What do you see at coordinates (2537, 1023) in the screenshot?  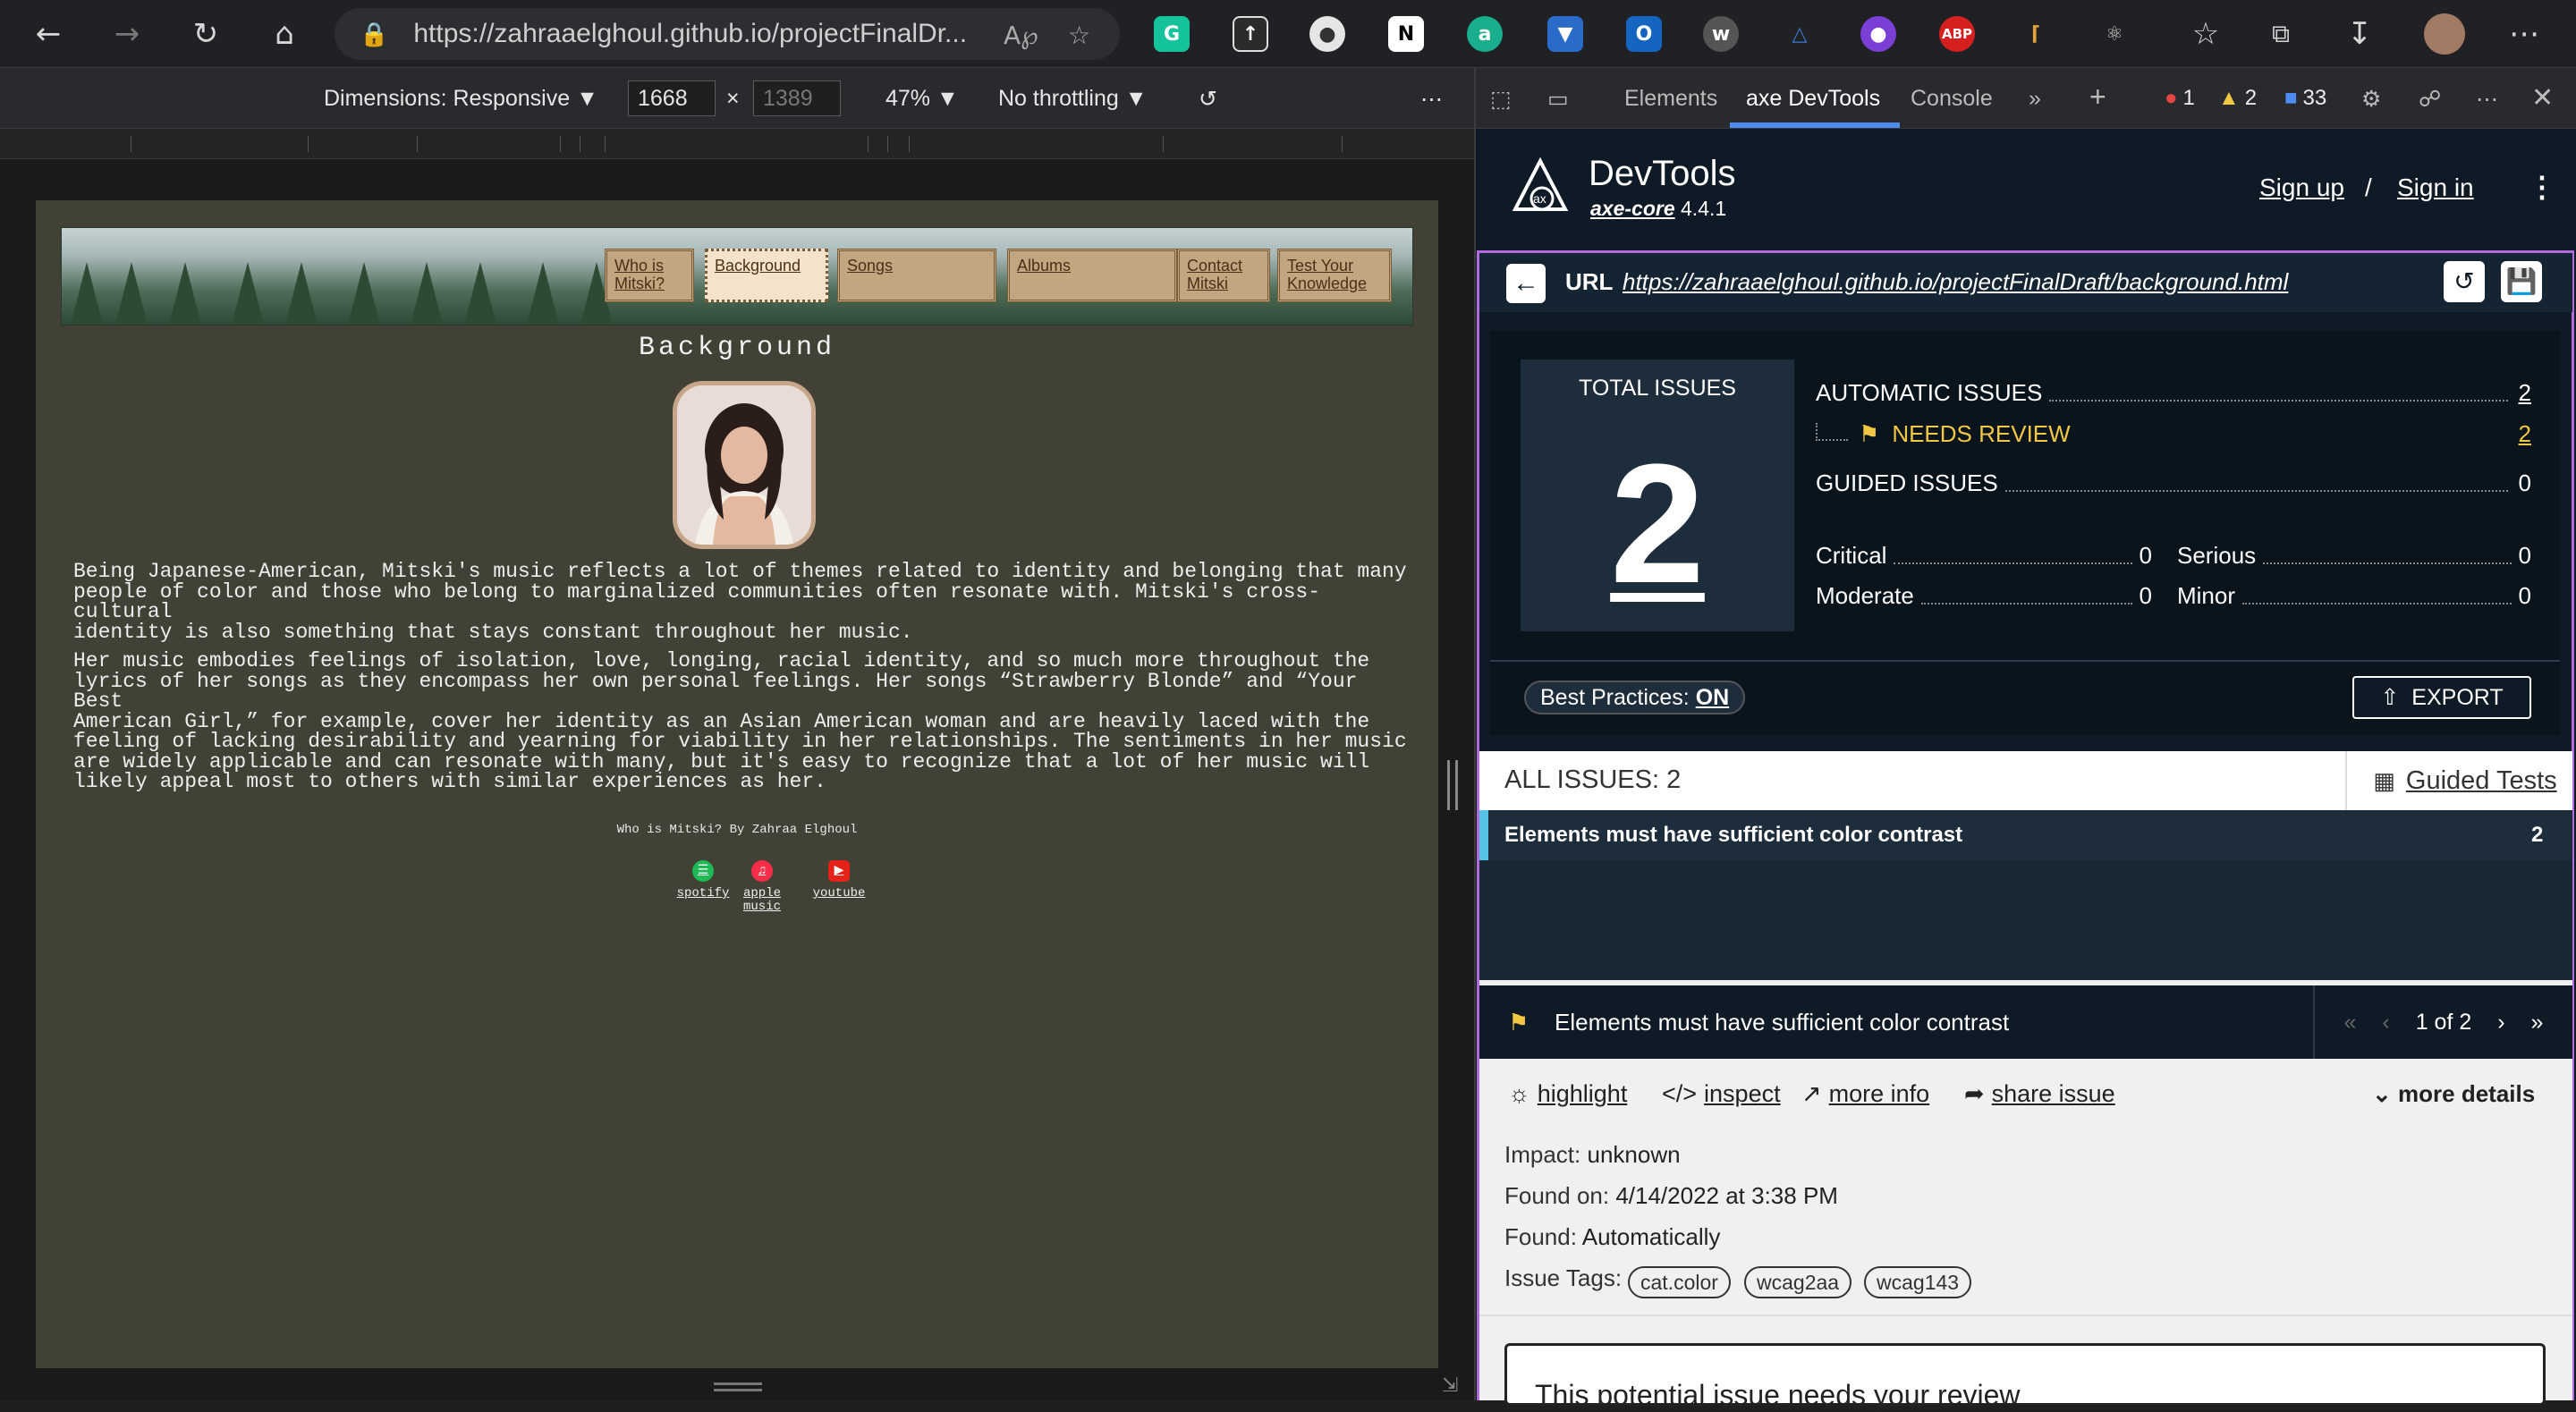 I see `last-page-icon: »` at bounding box center [2537, 1023].